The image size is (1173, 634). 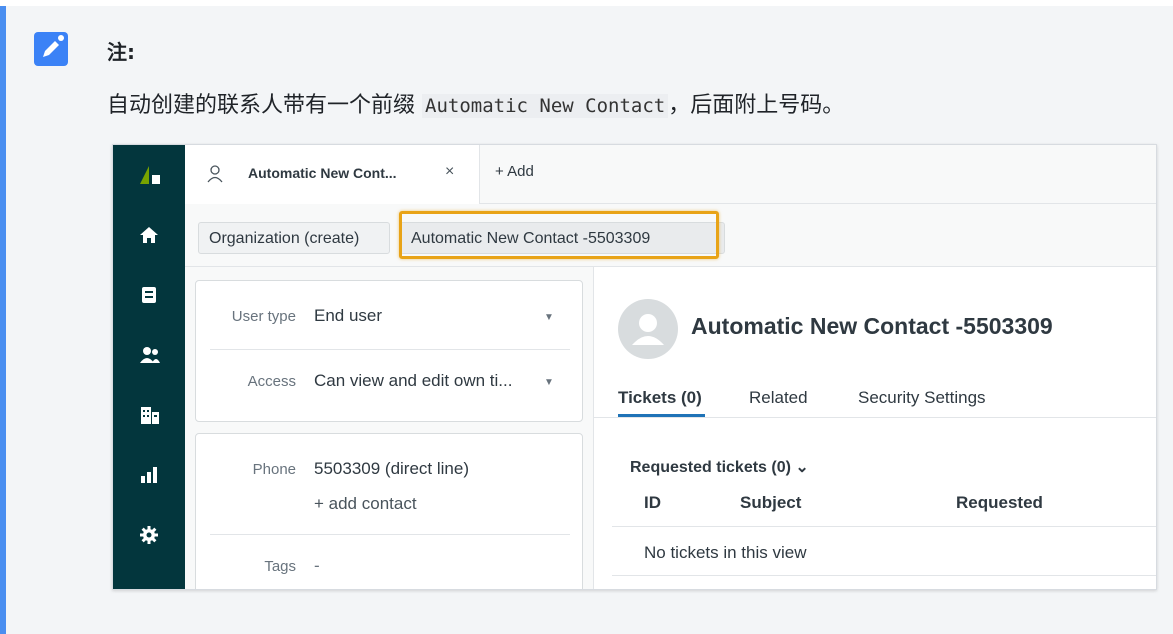 I want to click on requested-tickets-dropdown: Requested tickets (0) ⌄, so click(x=719, y=467).